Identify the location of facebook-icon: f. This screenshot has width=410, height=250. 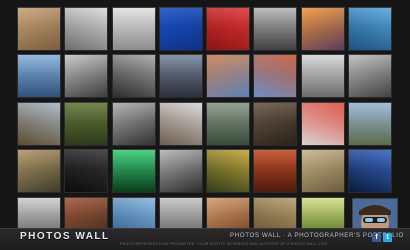
(376, 237).